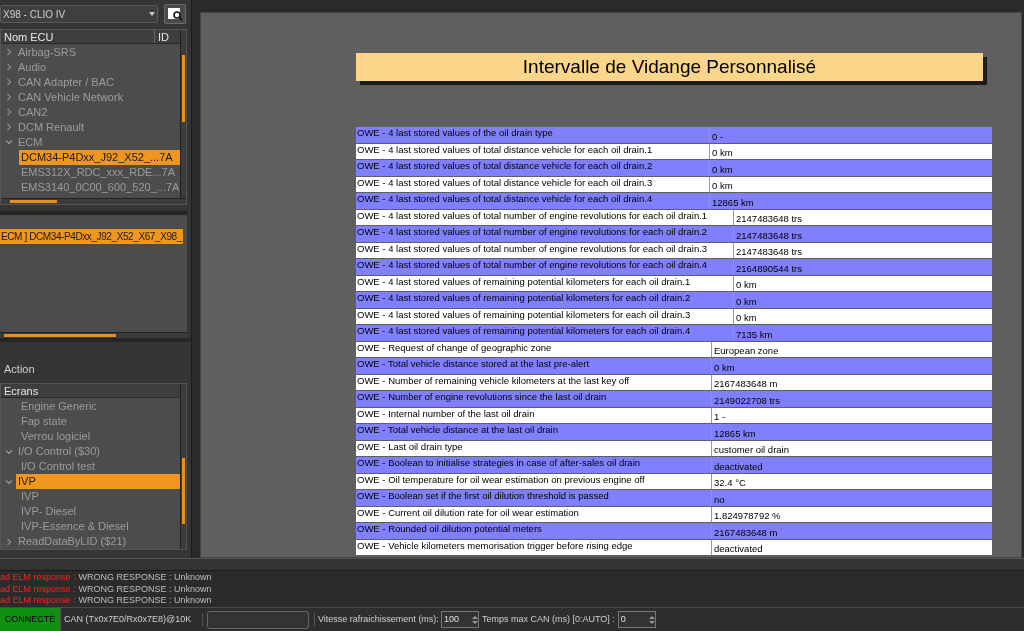  Describe the element at coordinates (98, 112) in the screenshot. I see `tree-item: CAN2` at that location.